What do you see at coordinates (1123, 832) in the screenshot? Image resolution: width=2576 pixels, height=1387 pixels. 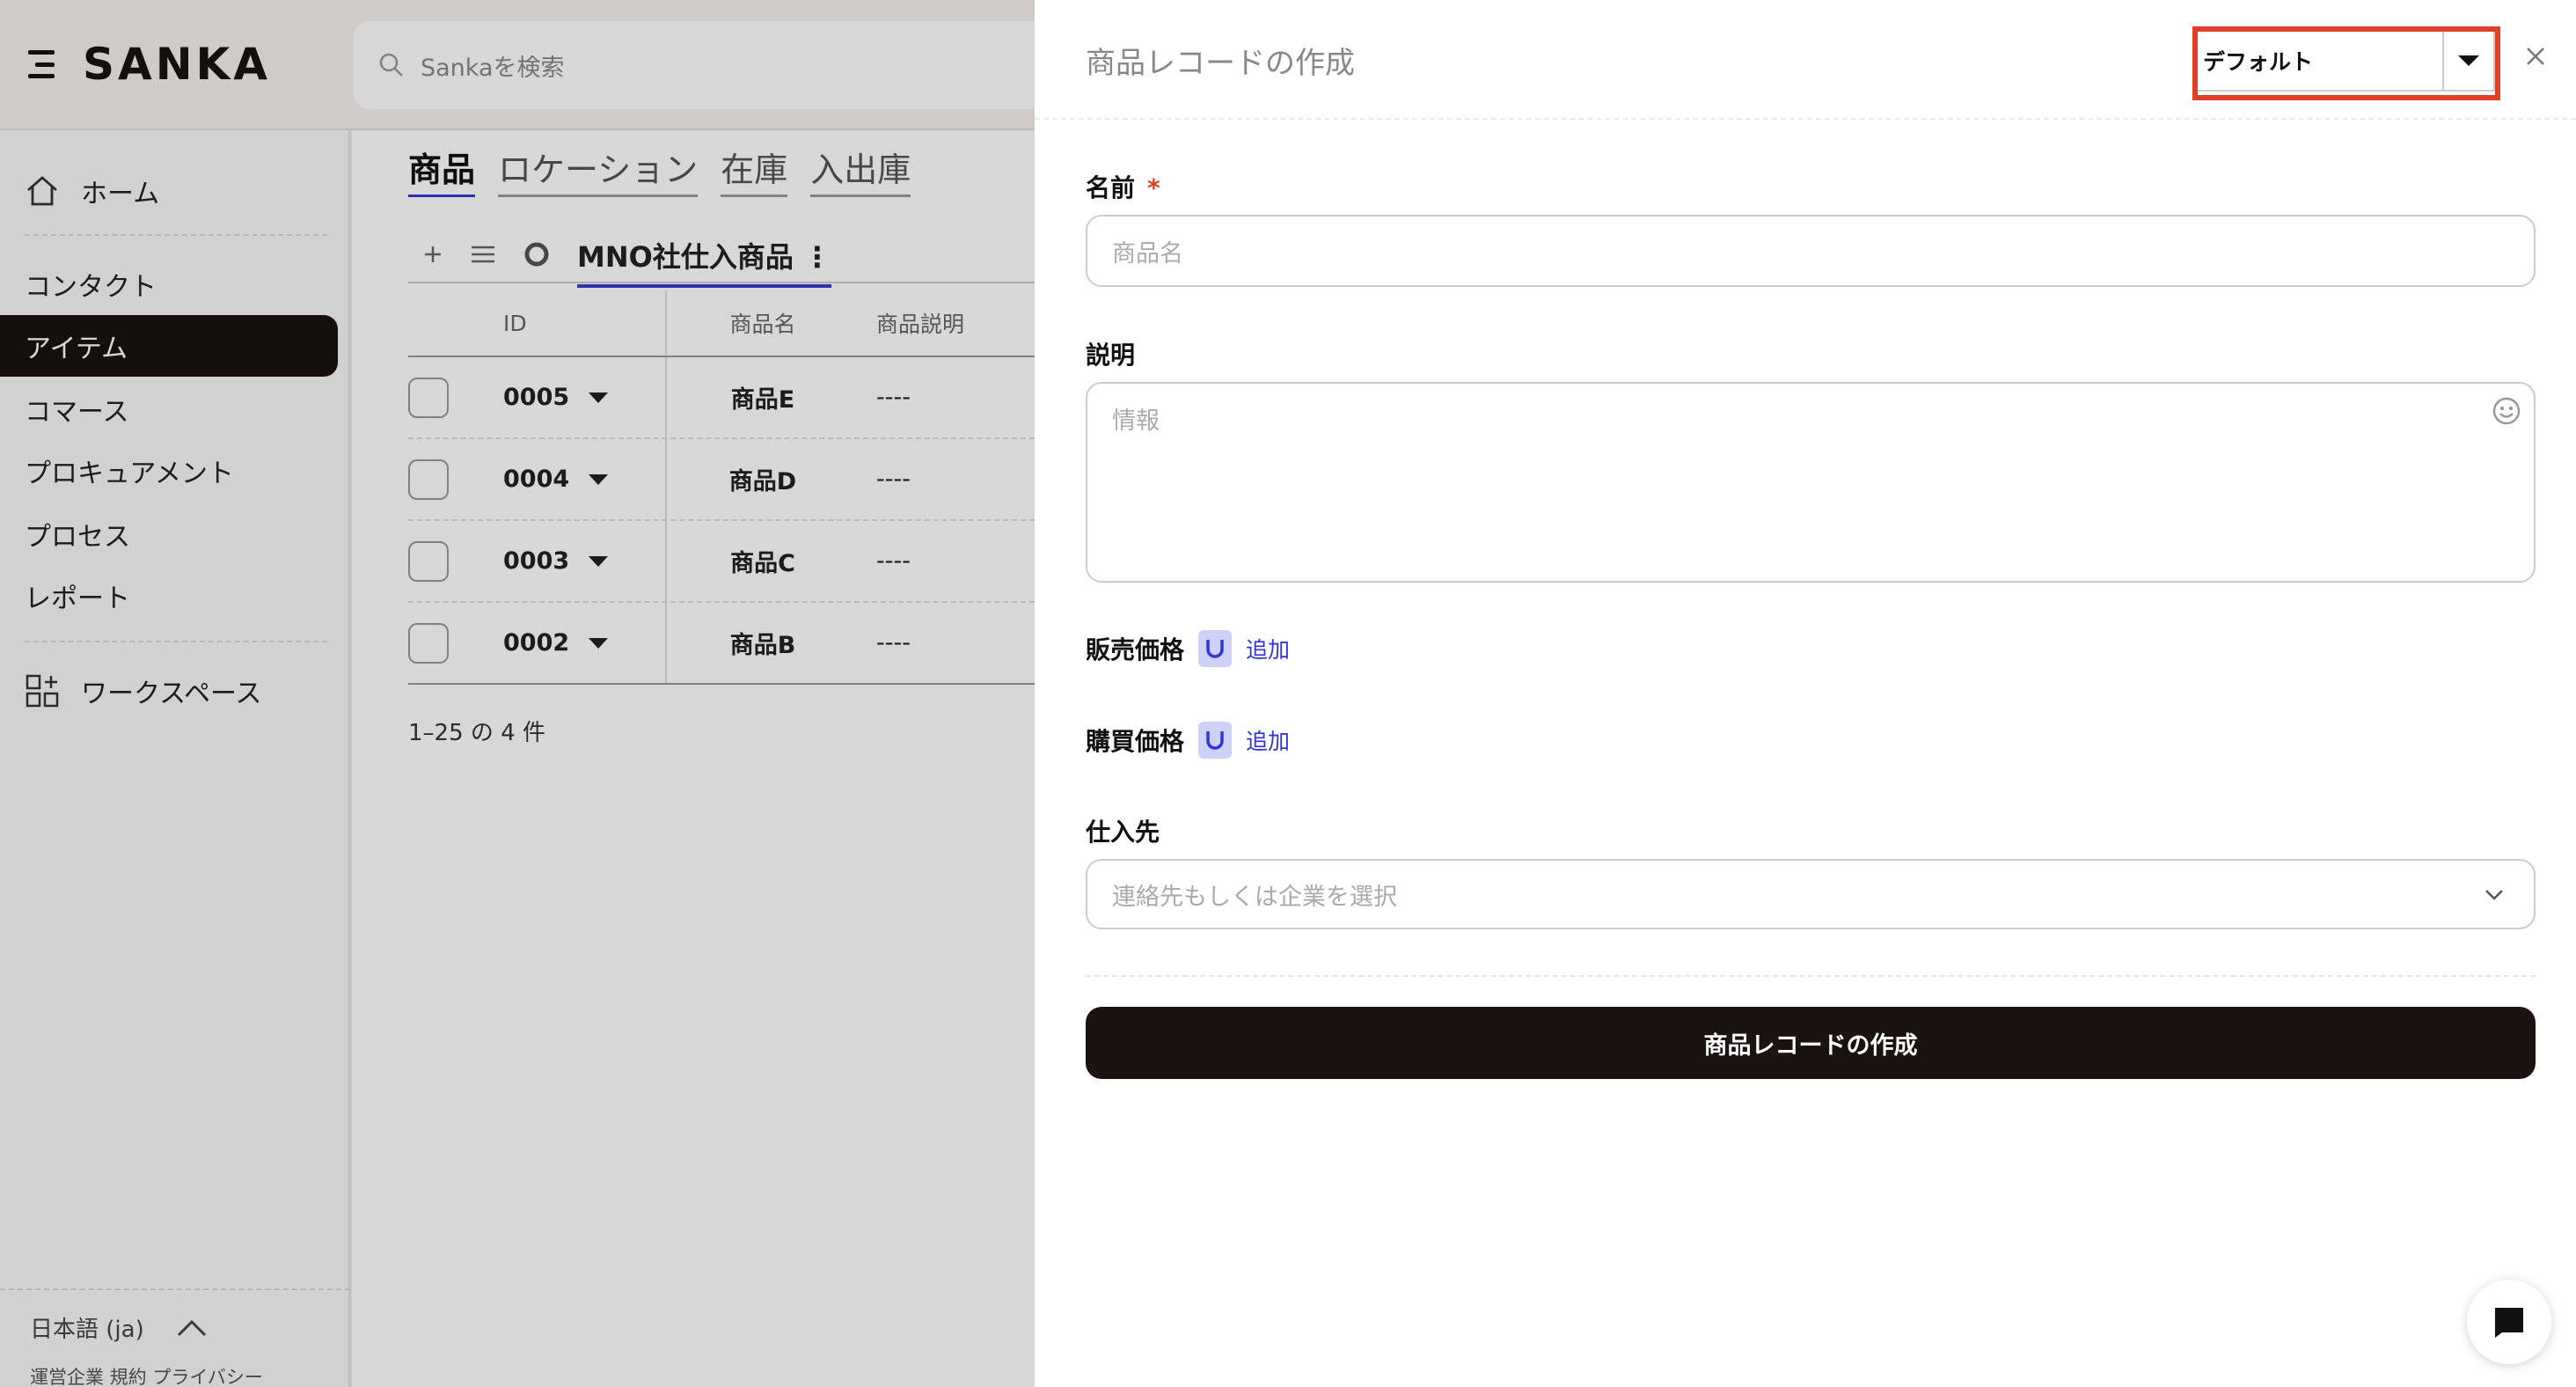 I see `supplier-label: 仕入先` at bounding box center [1123, 832].